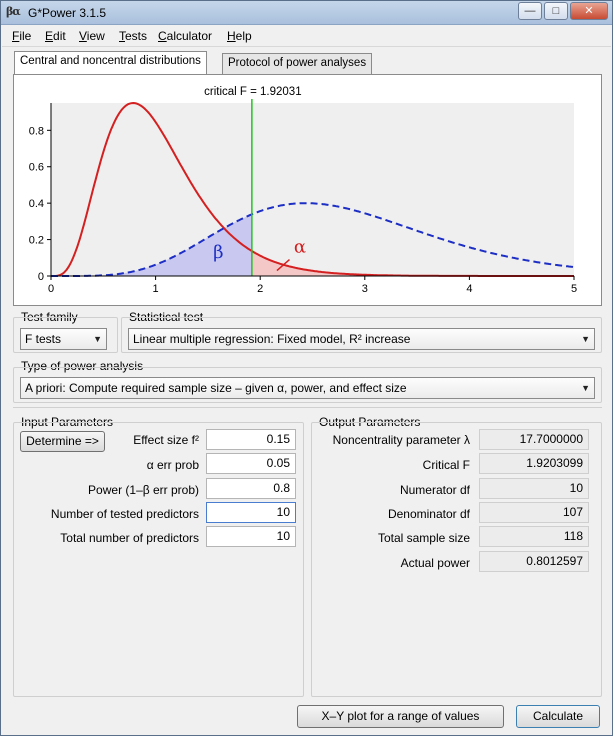 The width and height of the screenshot is (613, 736). What do you see at coordinates (172, 465) in the screenshot?
I see `alpha-err-prob-label: α err prob` at bounding box center [172, 465].